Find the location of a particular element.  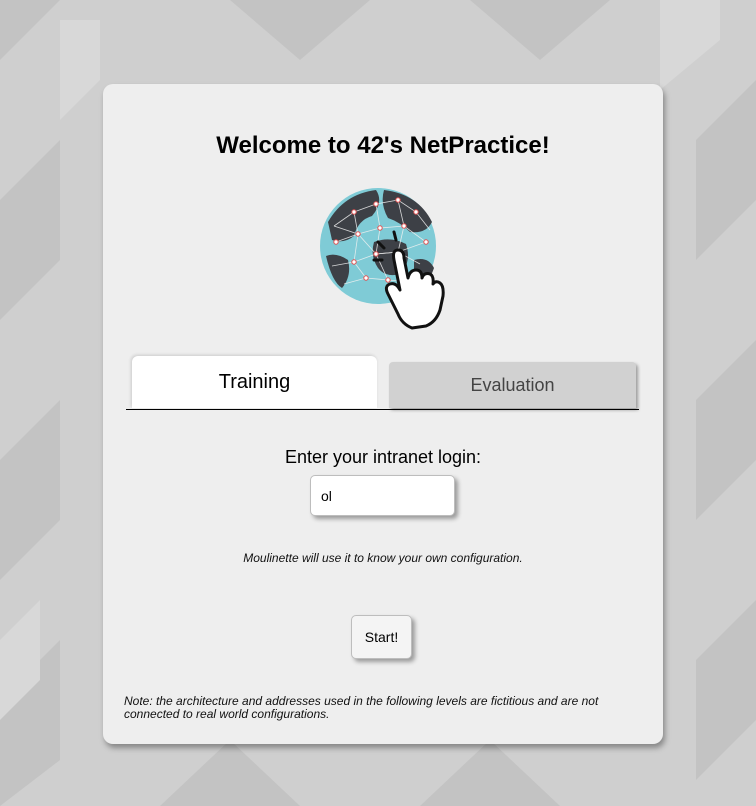

globe-touch-icon is located at coordinates (384, 257).